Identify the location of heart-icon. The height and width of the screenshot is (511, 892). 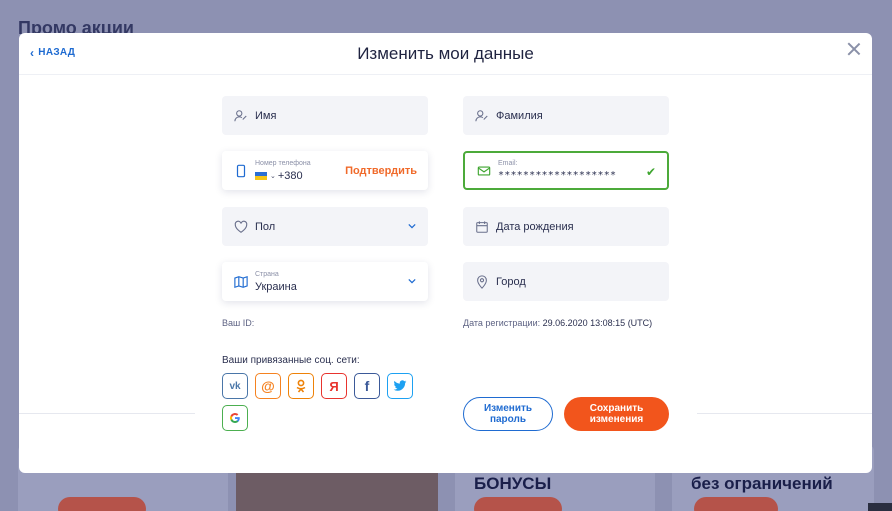
(241, 227).